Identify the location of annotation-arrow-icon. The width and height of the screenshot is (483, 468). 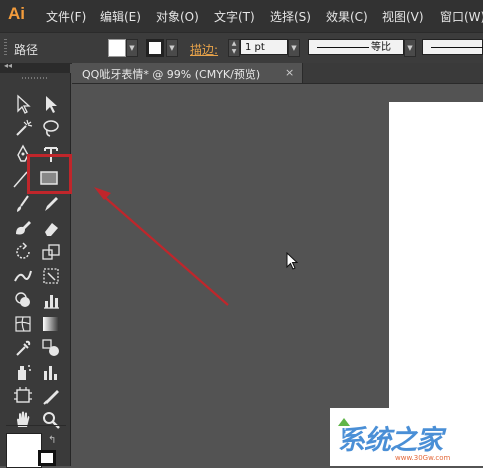
(161, 246).